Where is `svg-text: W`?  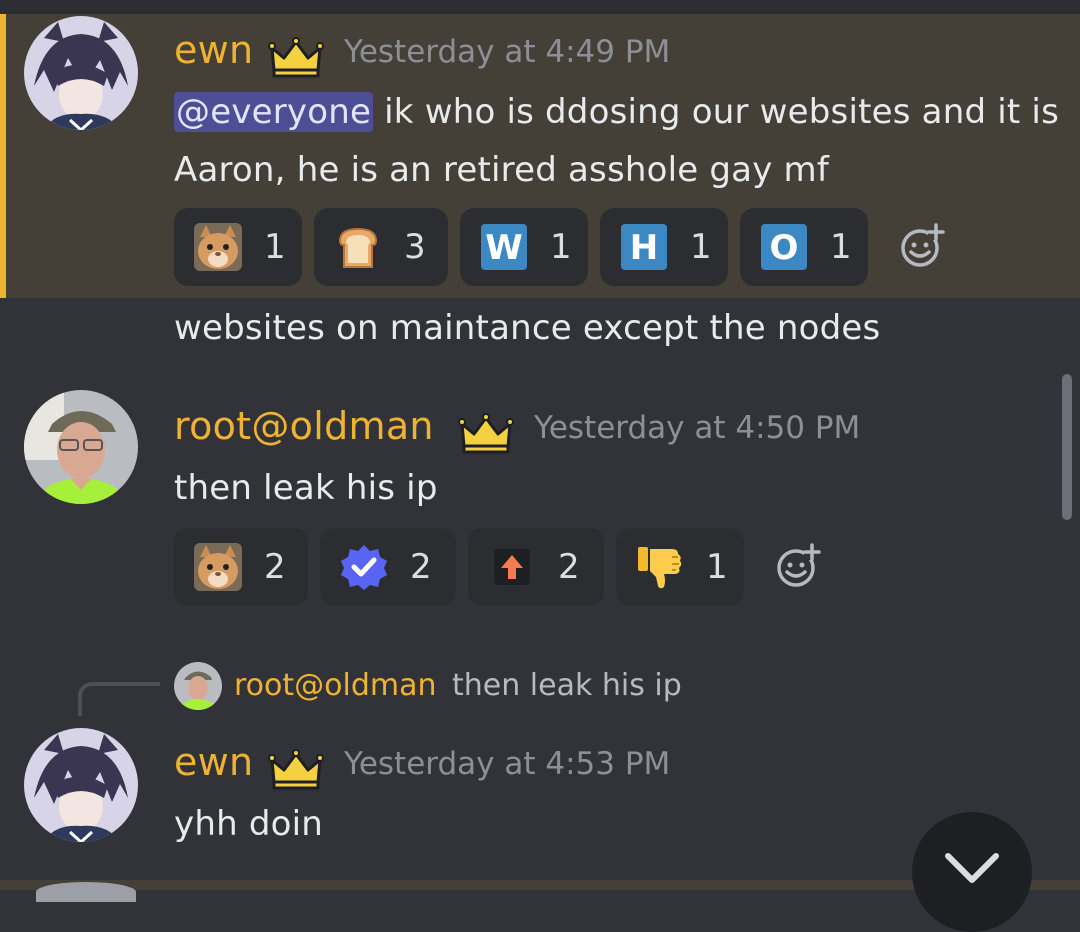
svg-text: W is located at coordinates (504, 248).